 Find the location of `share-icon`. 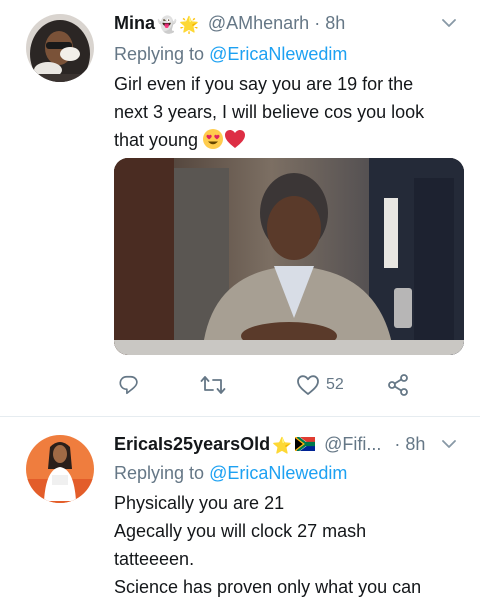

share-icon is located at coordinates (398, 385).